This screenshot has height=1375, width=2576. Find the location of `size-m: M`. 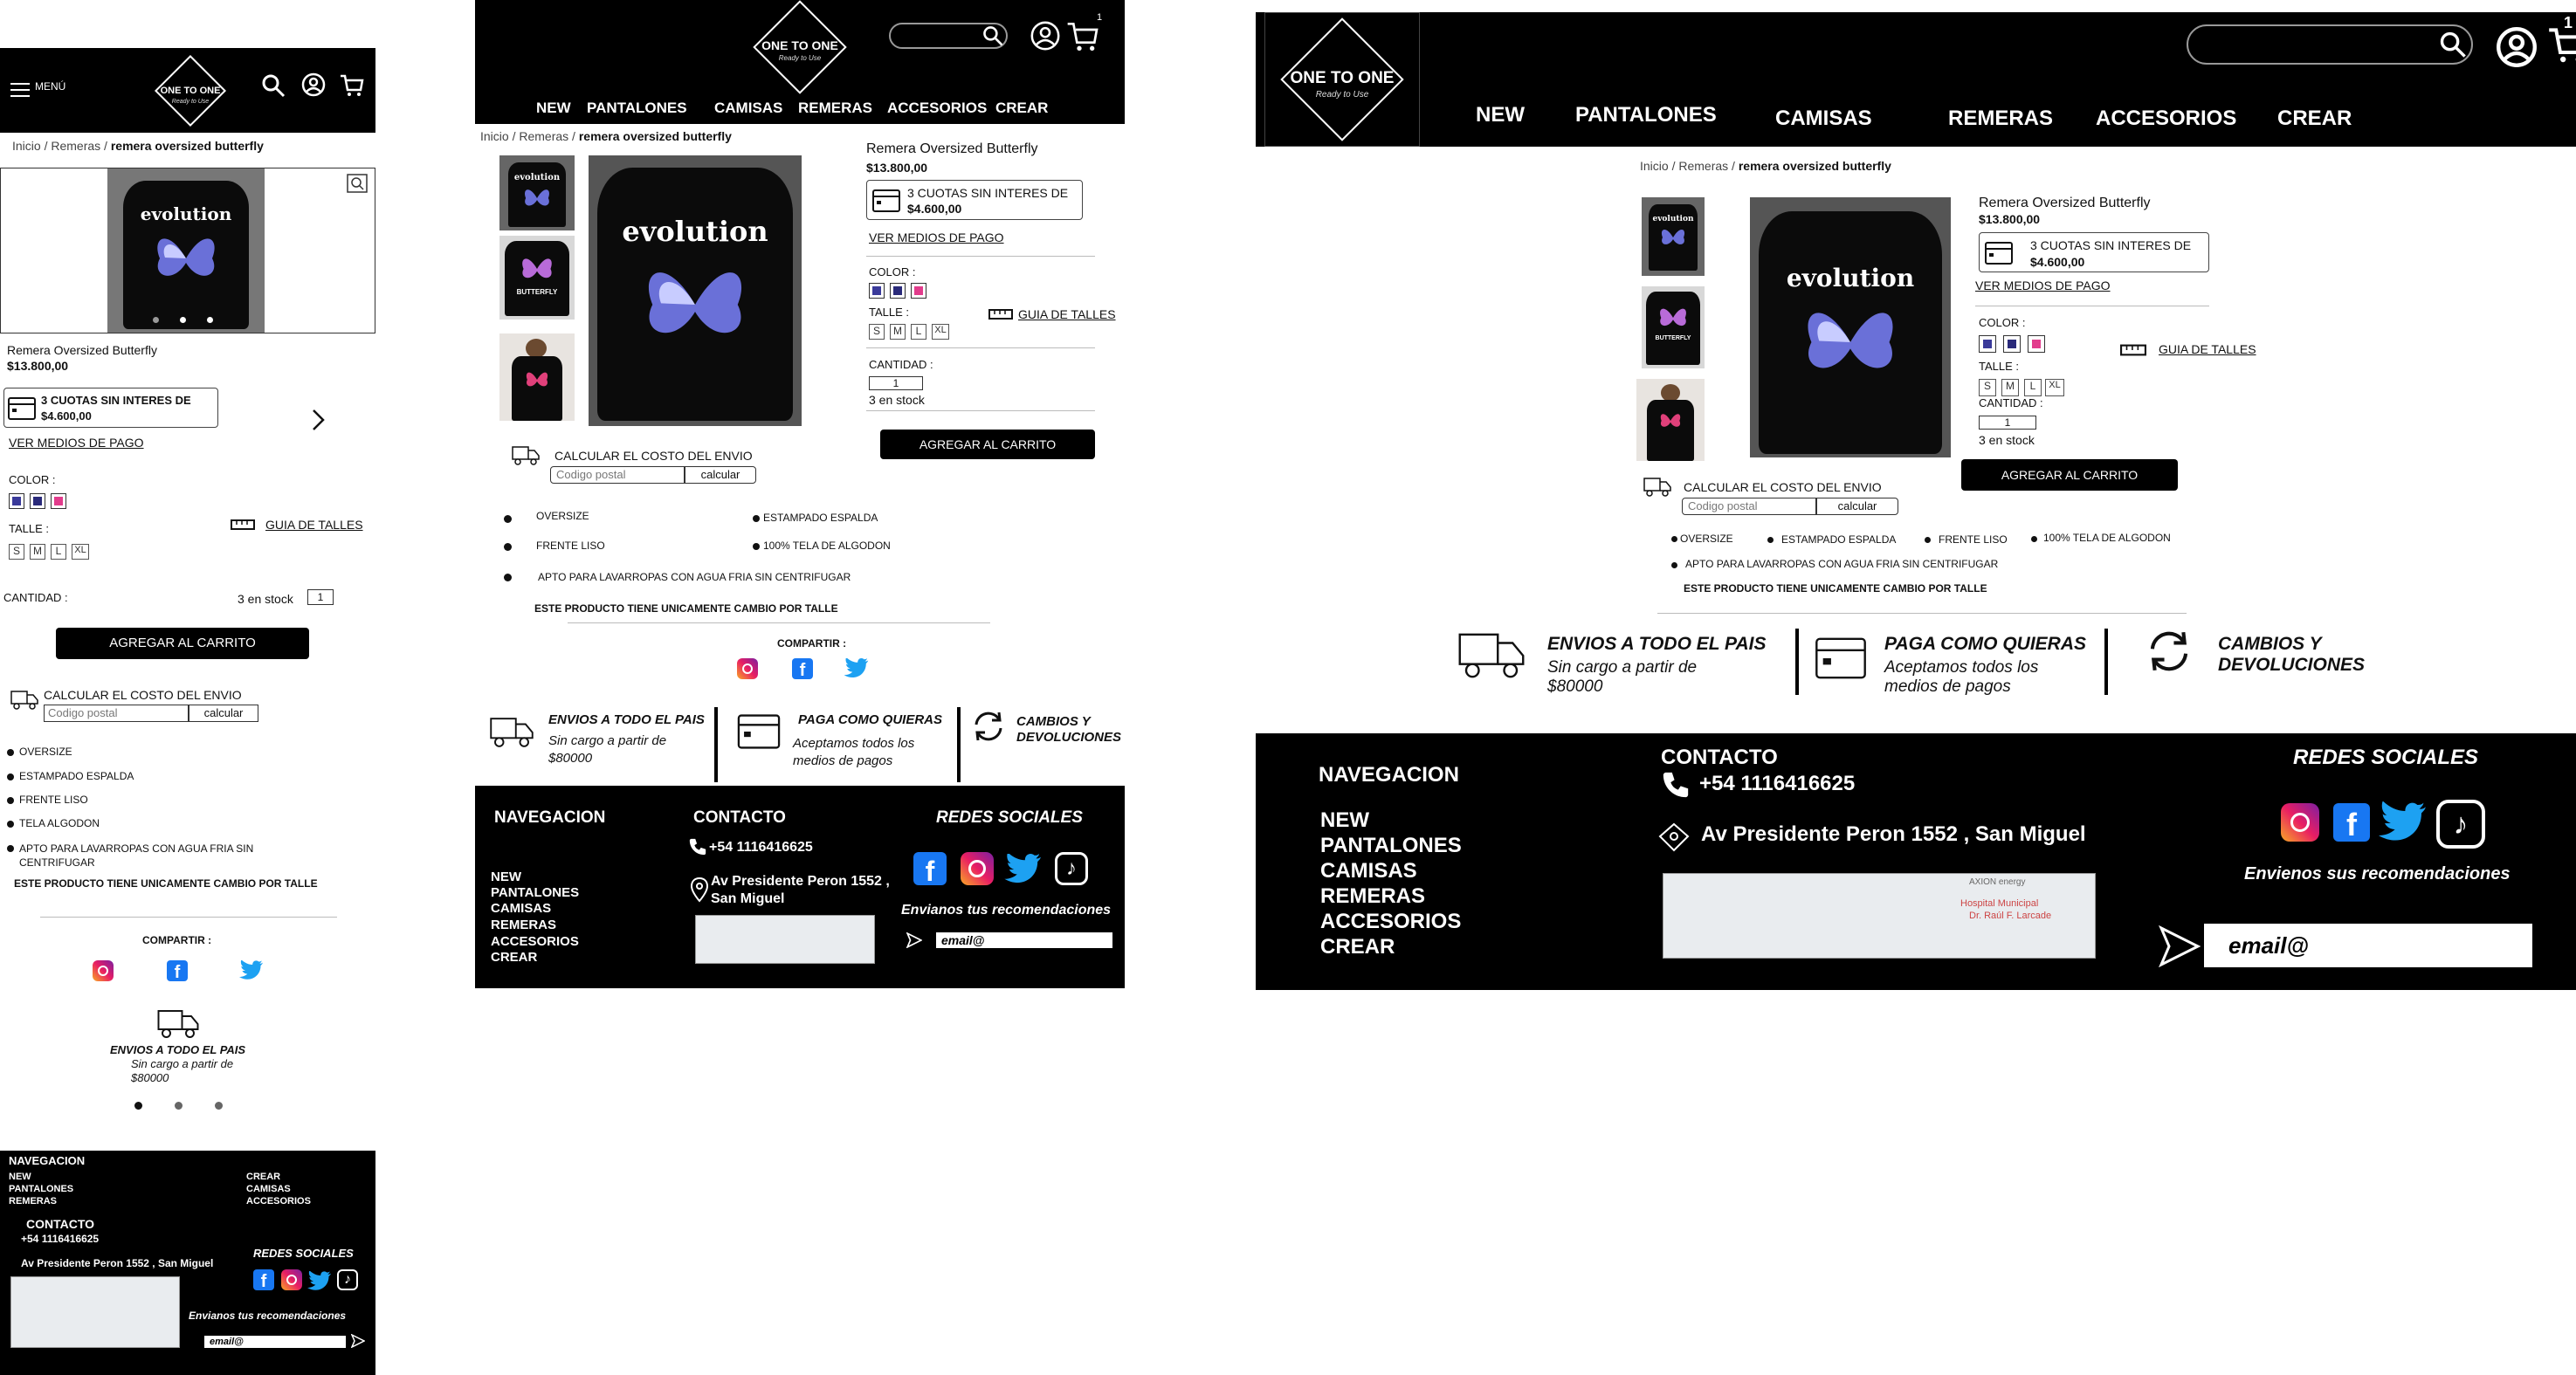

size-m: M is located at coordinates (37, 552).